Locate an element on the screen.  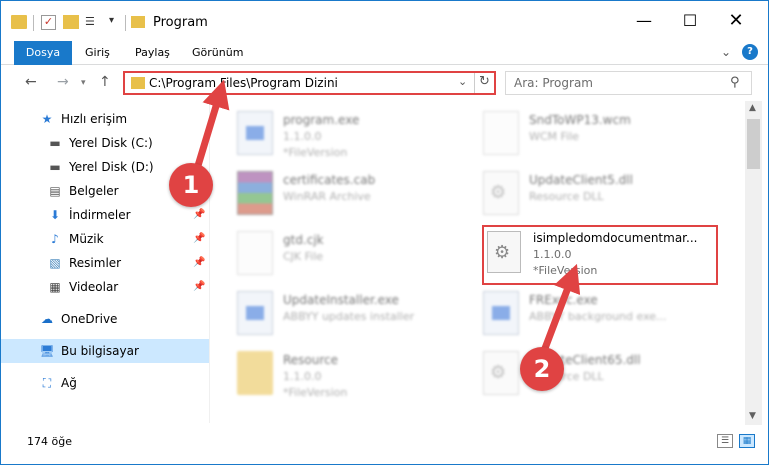
refresh-icon: ↻ is located at coordinates (484, 81).